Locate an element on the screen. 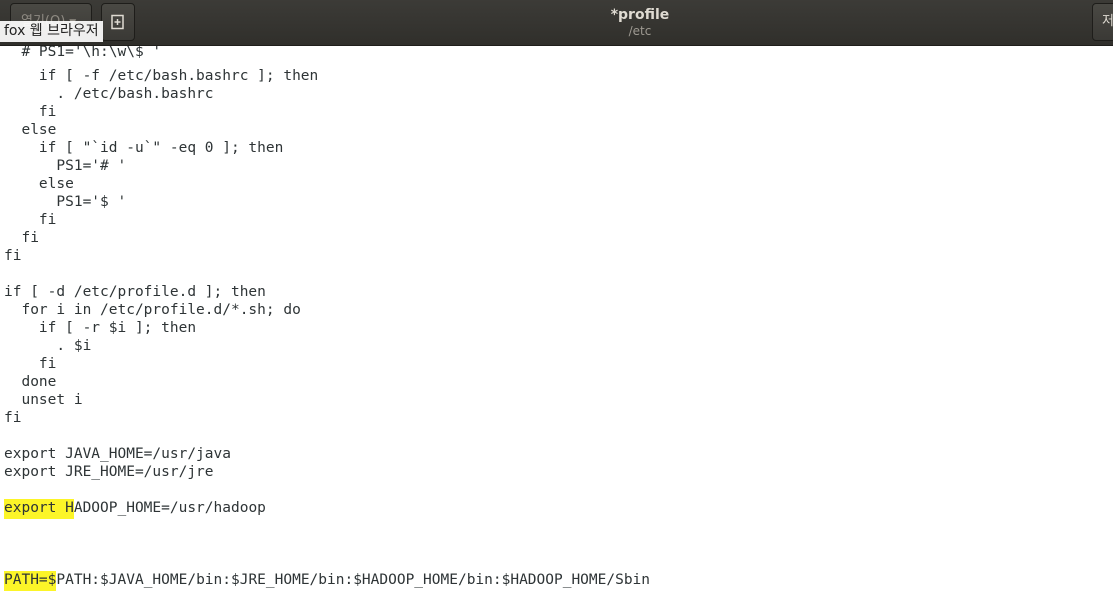 Image resolution: width=1113 pixels, height=603 pixels. editor-line-hadoop: export HADOOP_HOME=/usr/hadoop is located at coordinates (135, 509).